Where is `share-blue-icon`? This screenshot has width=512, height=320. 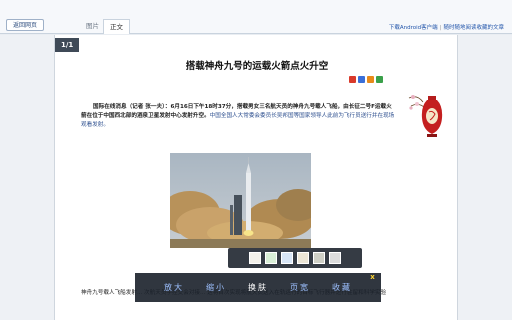 share-blue-icon is located at coordinates (361, 79).